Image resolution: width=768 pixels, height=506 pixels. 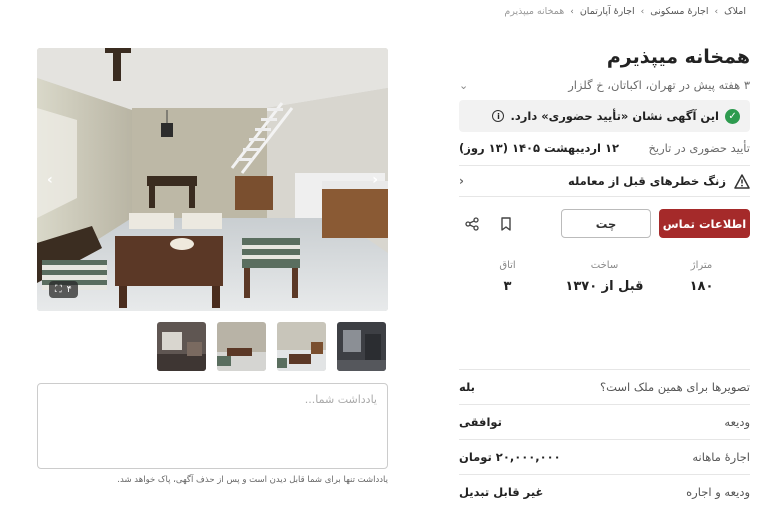 What do you see at coordinates (498, 116) in the screenshot?
I see `info-icon: i` at bounding box center [498, 116].